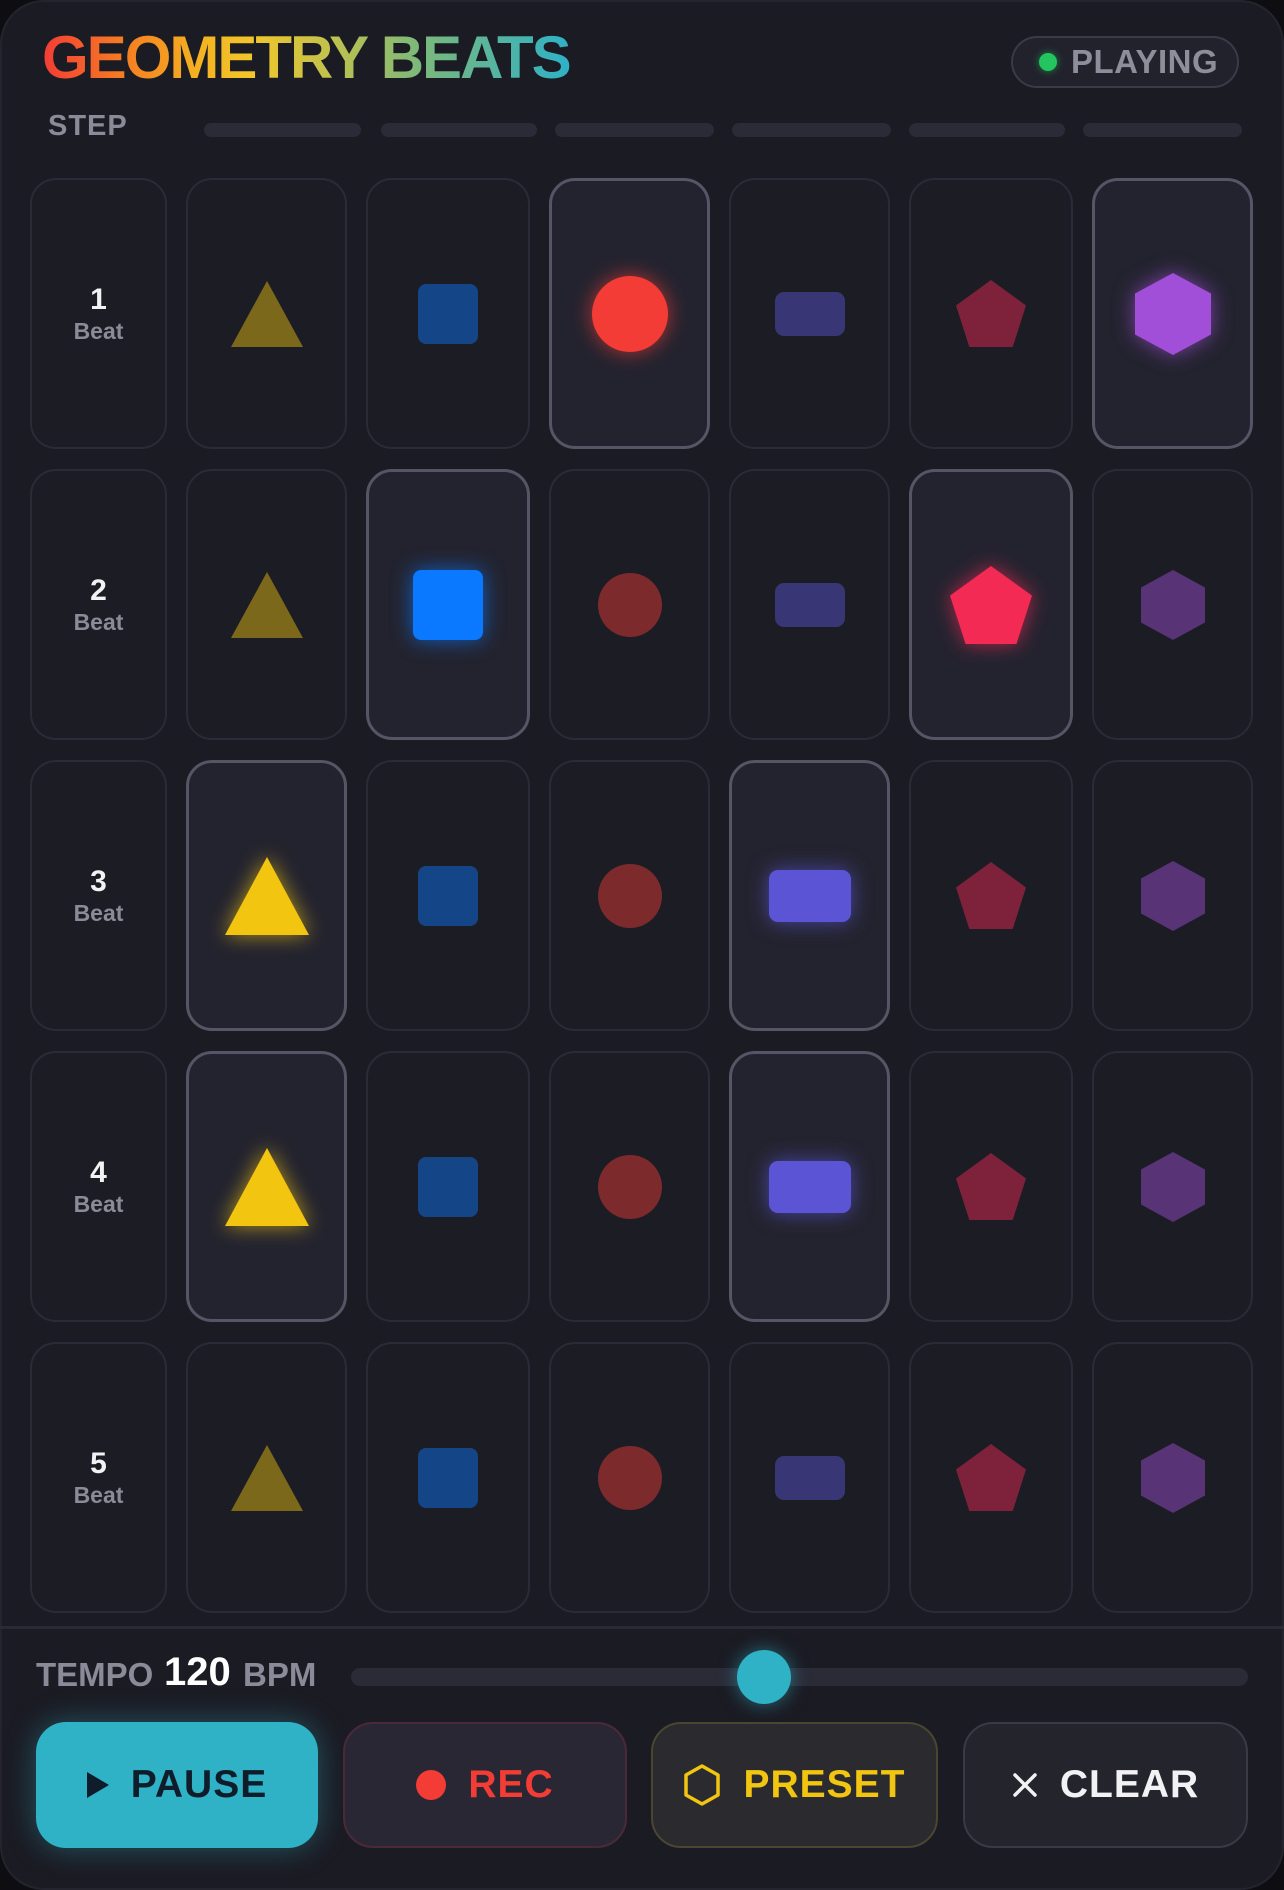 Image resolution: width=1284 pixels, height=1890 pixels. Describe the element at coordinates (1129, 1784) in the screenshot. I see `clear-button-label: CLEAR` at that location.